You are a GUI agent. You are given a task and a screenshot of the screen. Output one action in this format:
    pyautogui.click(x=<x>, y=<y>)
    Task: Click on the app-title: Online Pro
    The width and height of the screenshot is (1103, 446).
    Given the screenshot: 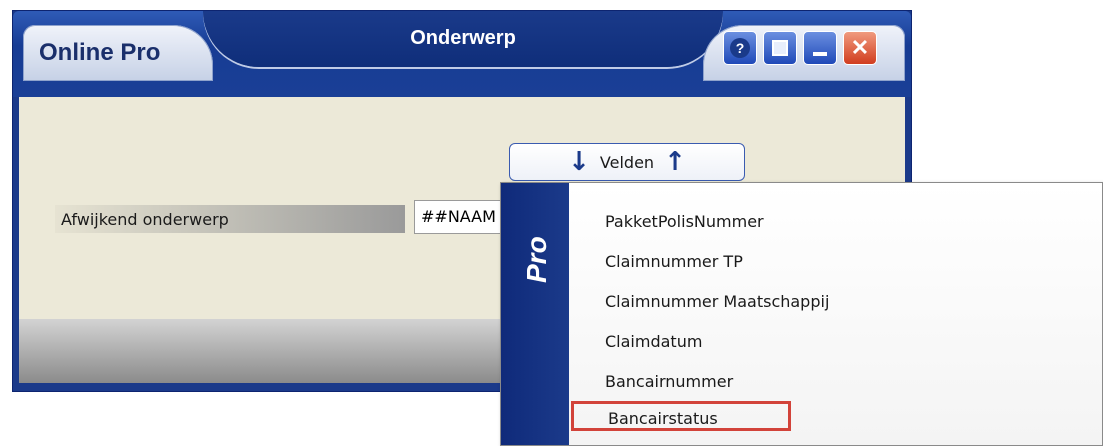 What is the action you would take?
    pyautogui.click(x=100, y=52)
    